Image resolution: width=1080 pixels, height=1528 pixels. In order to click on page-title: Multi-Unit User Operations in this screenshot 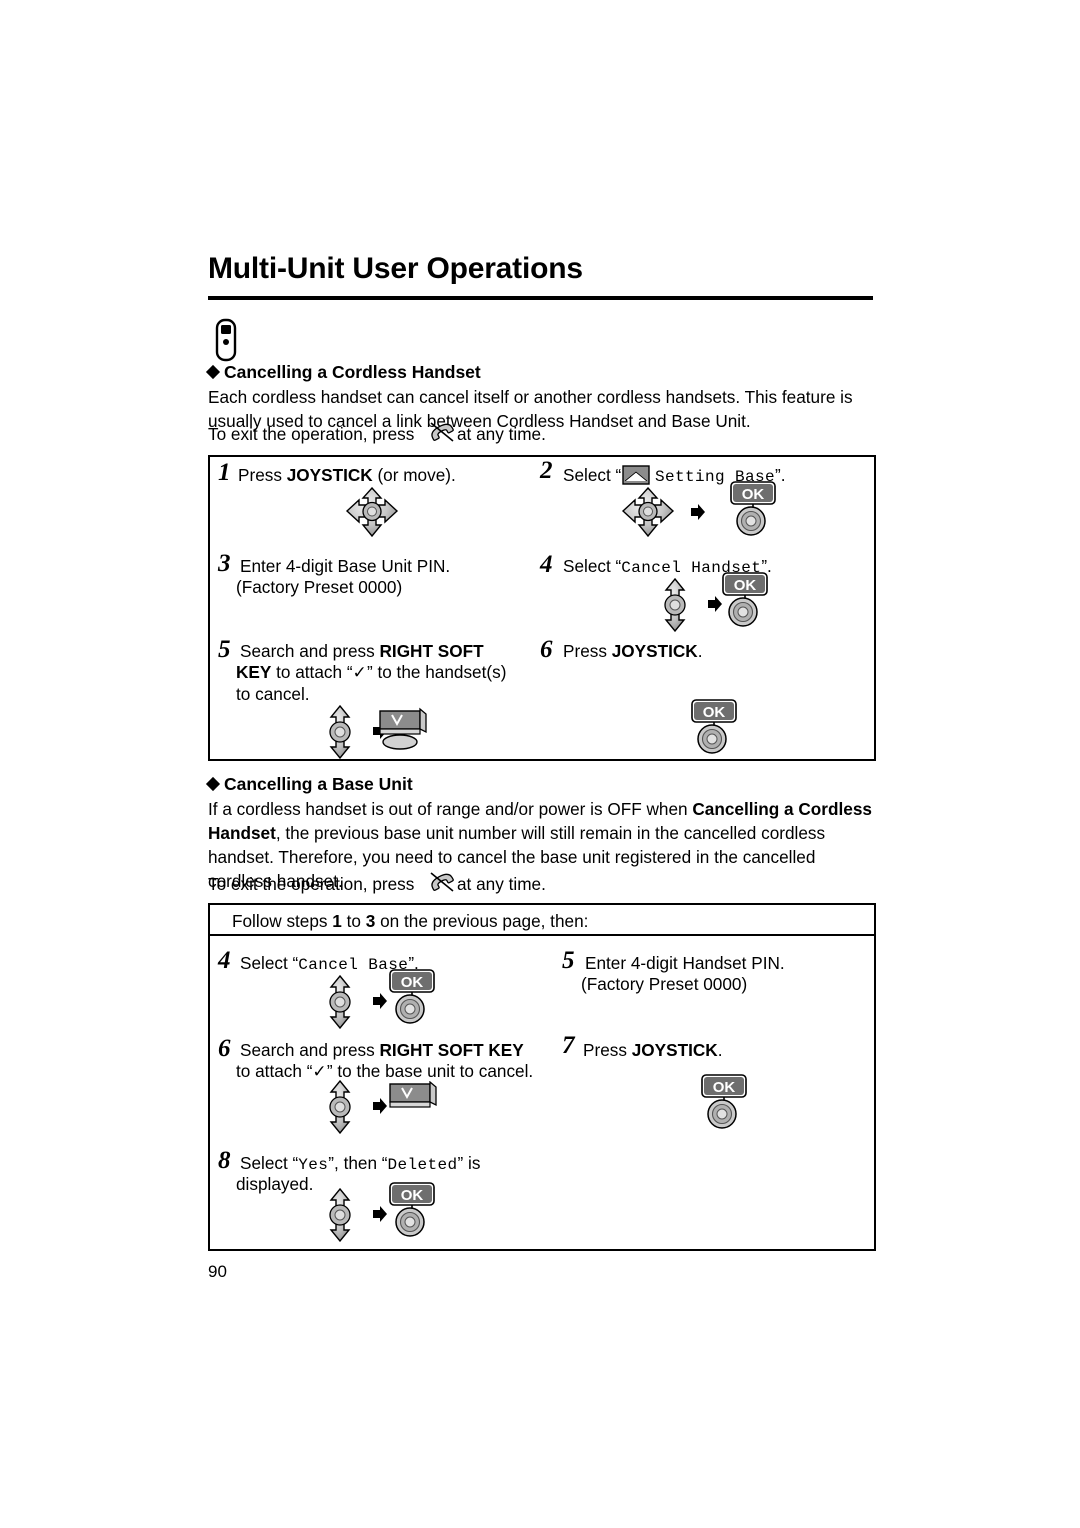, I will do `click(395, 268)`.